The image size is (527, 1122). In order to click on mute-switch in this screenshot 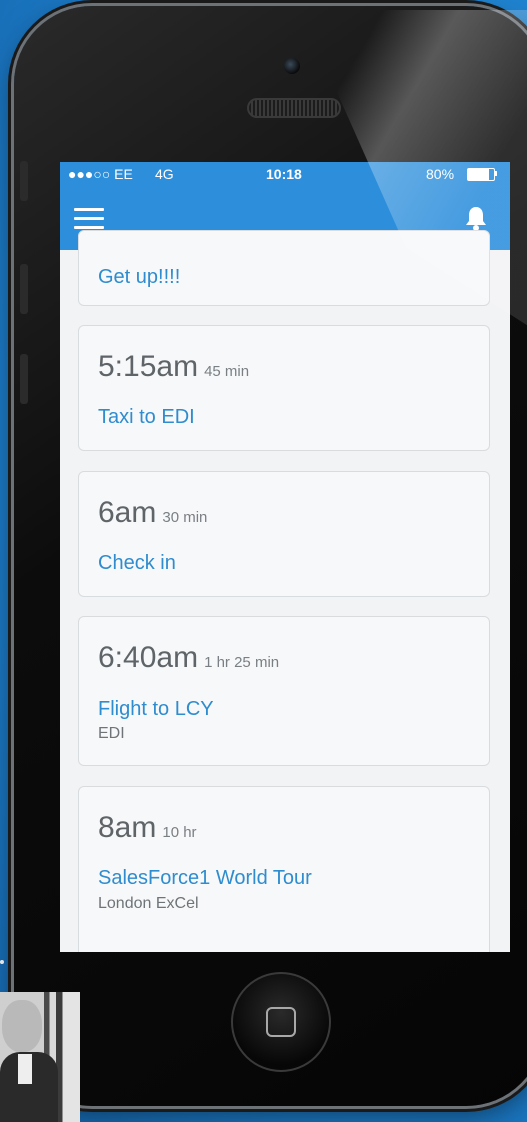, I will do `click(24, 181)`.